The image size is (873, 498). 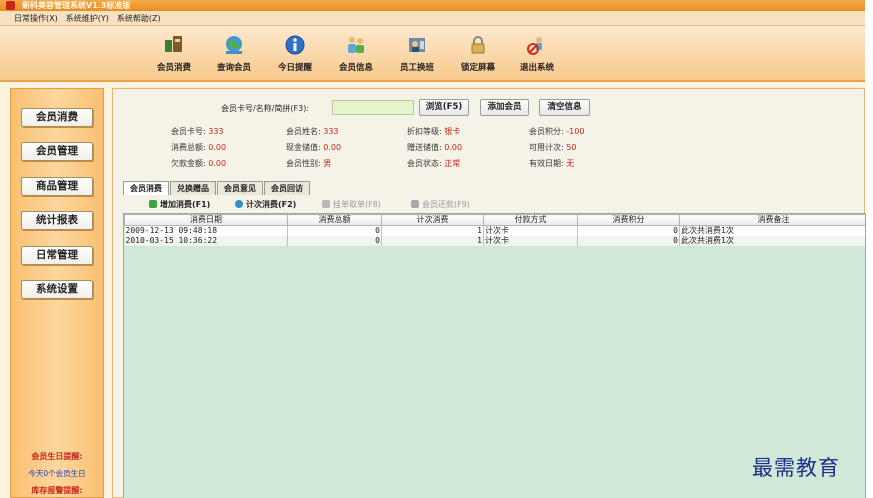 What do you see at coordinates (206, 241) in the screenshot?
I see `cell-date: 2010-03-15 10:36:22` at bounding box center [206, 241].